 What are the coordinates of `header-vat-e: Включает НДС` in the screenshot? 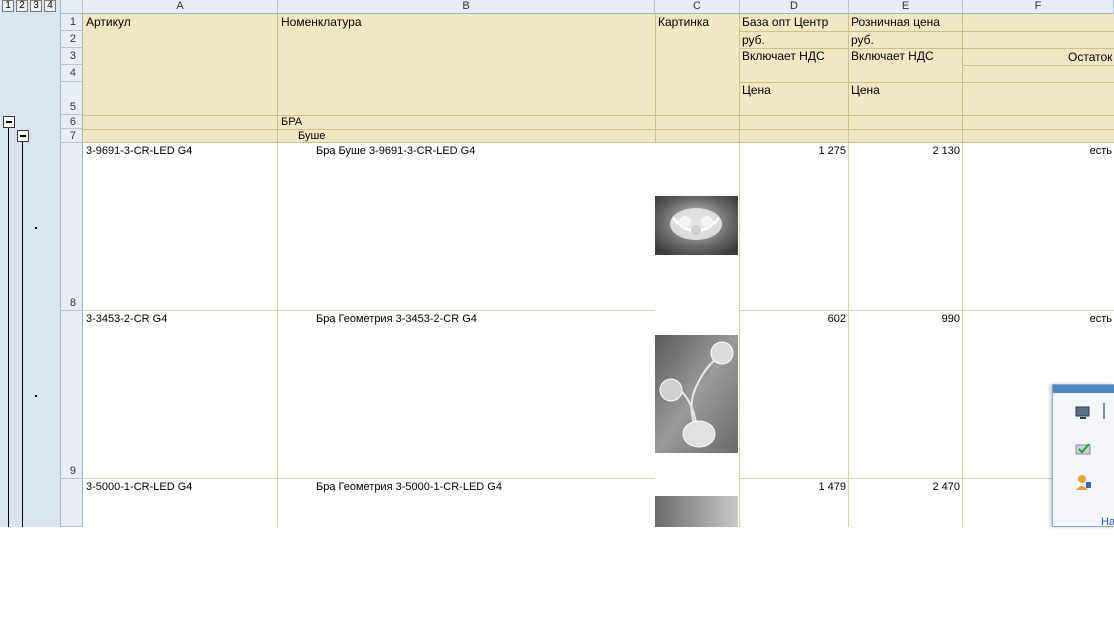 It's located at (892, 56).